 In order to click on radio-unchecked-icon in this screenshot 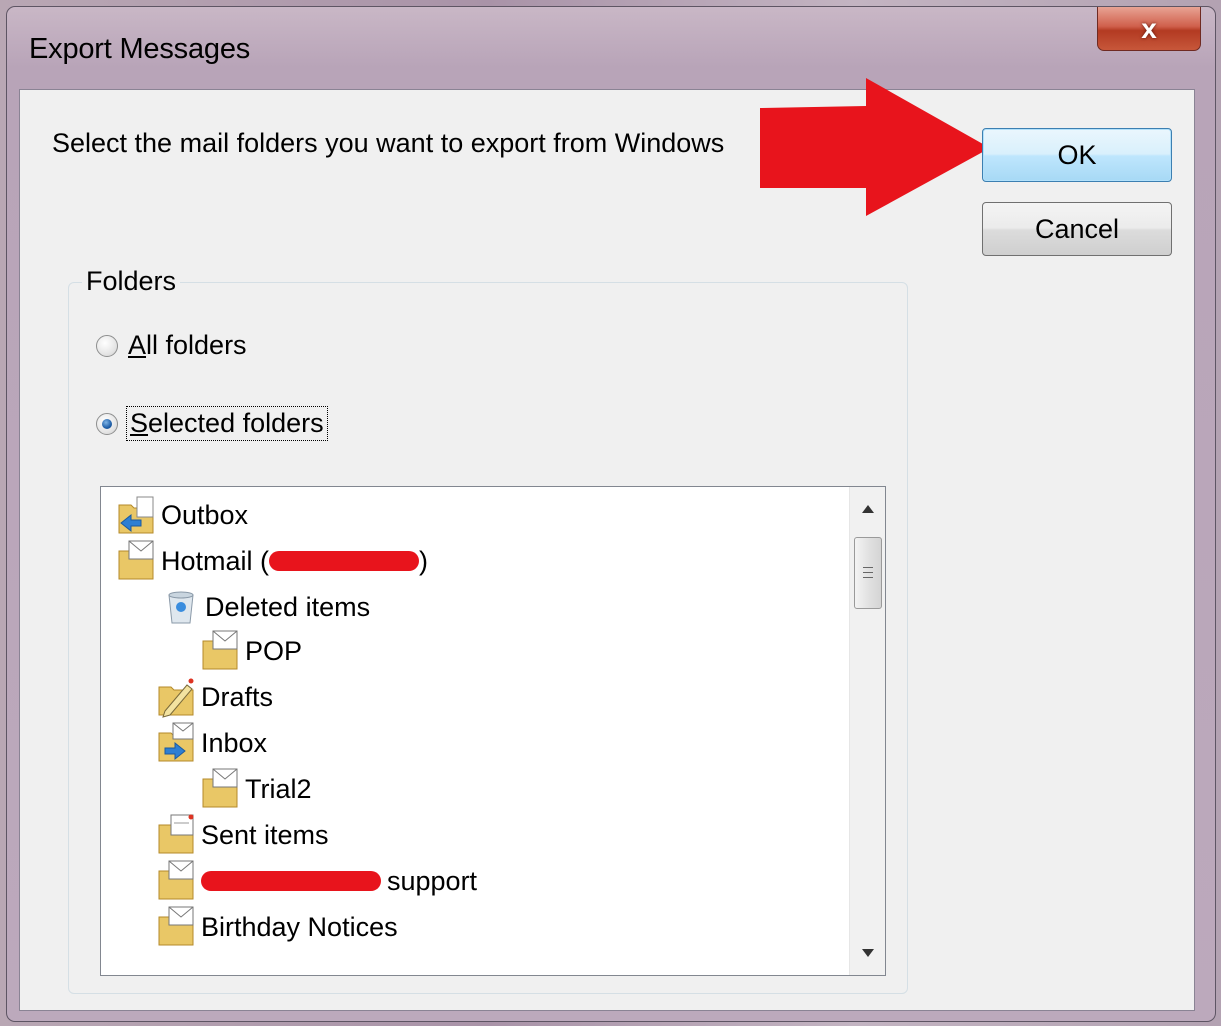, I will do `click(107, 345)`.